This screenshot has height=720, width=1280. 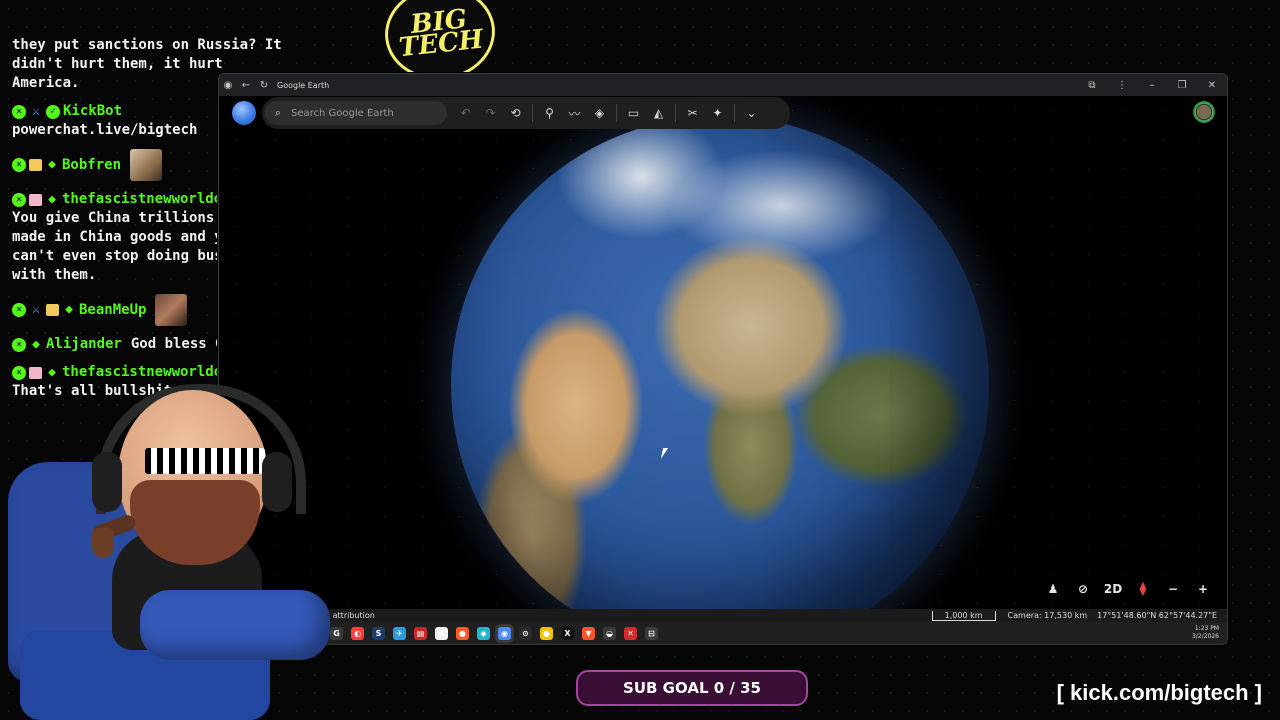 I want to click on taskbar-icons: ▭G◐S✈▤A●◆◉⊙●X▼◒✕⊟, so click(x=483, y=633).